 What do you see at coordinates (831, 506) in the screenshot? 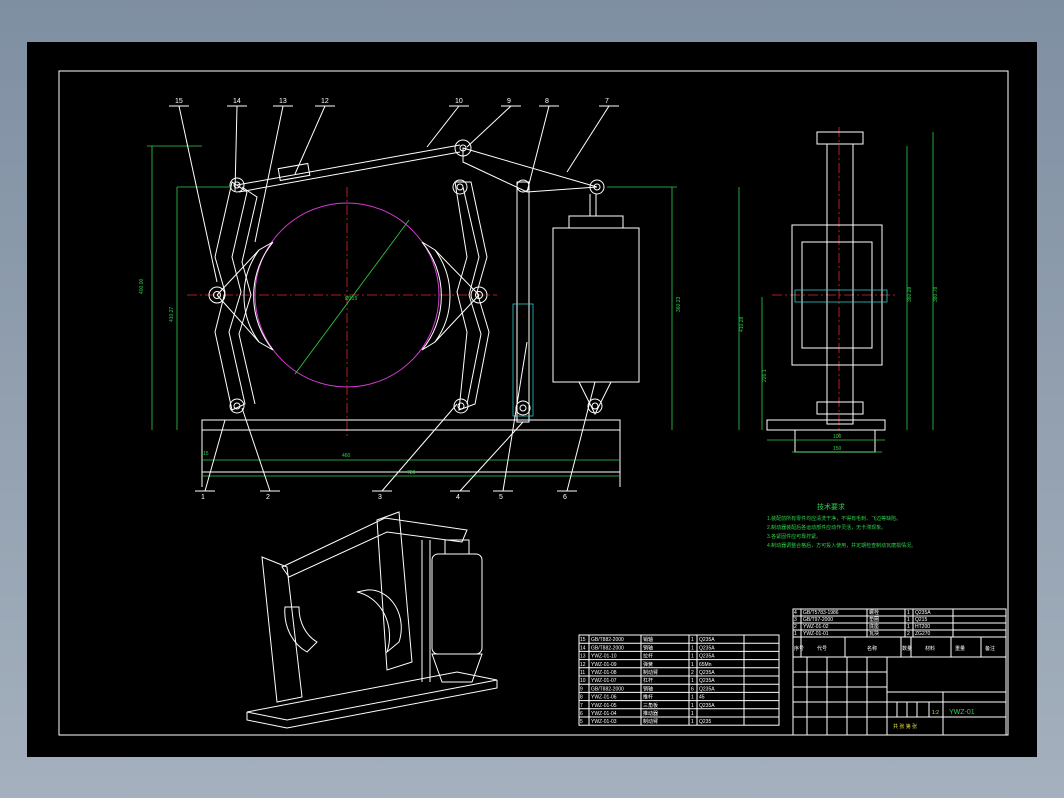
I see `tech-title: 技术要求` at bounding box center [831, 506].